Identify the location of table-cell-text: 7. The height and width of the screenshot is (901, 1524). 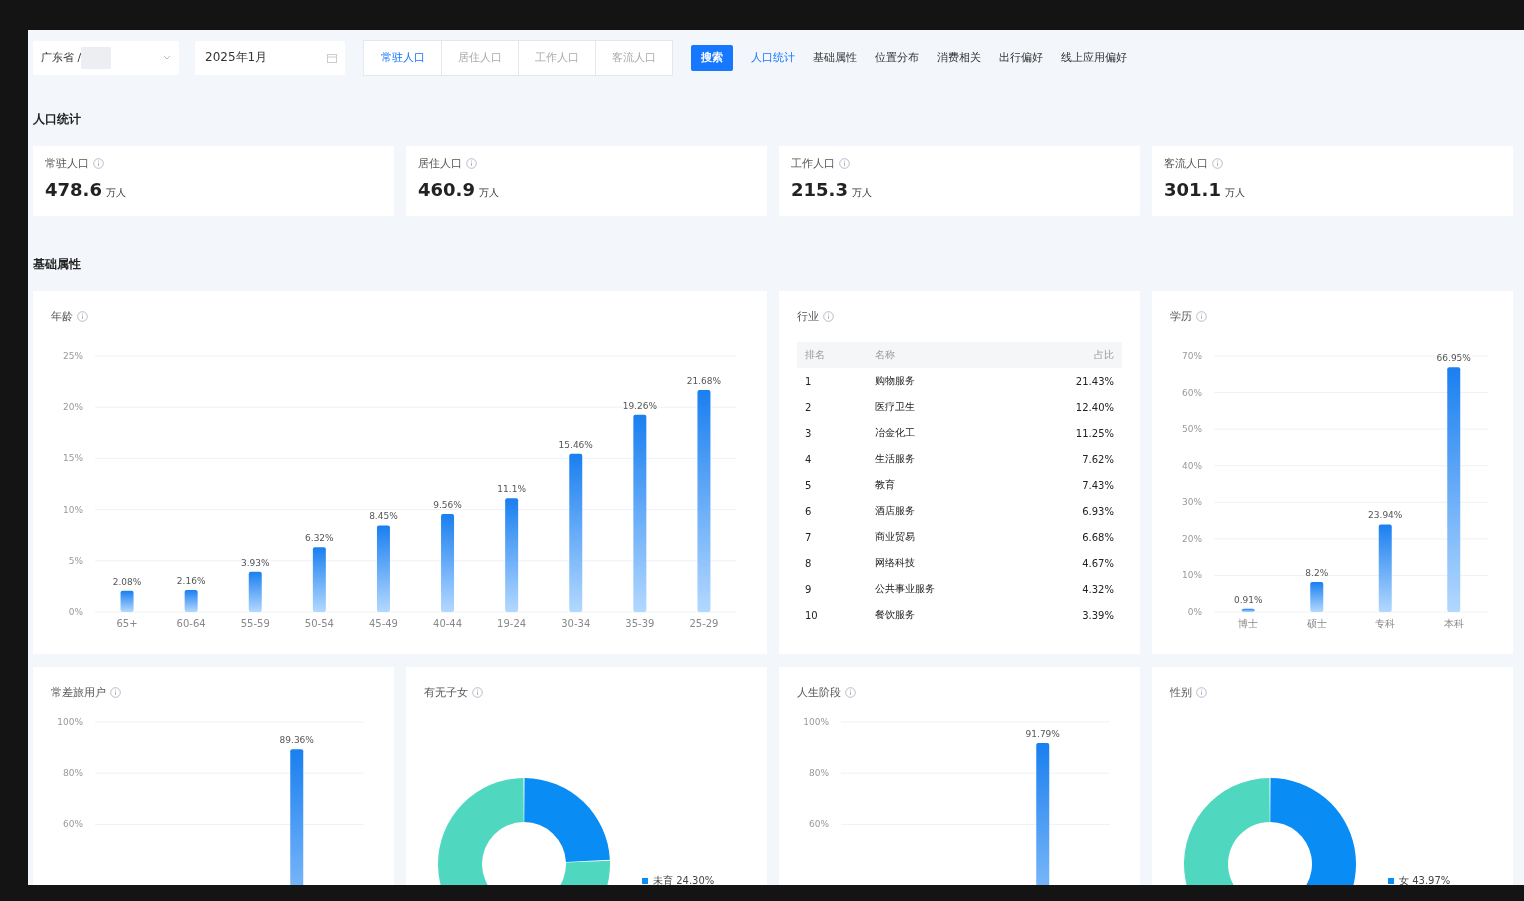
(808, 537).